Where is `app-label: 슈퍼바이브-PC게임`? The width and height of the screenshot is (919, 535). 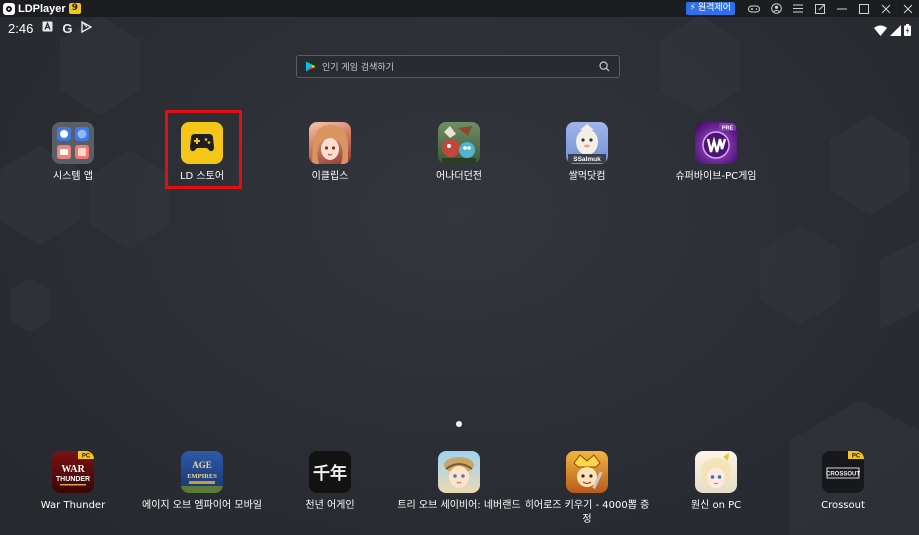
app-label: 슈퍼바이브-PC게임 is located at coordinates (716, 176).